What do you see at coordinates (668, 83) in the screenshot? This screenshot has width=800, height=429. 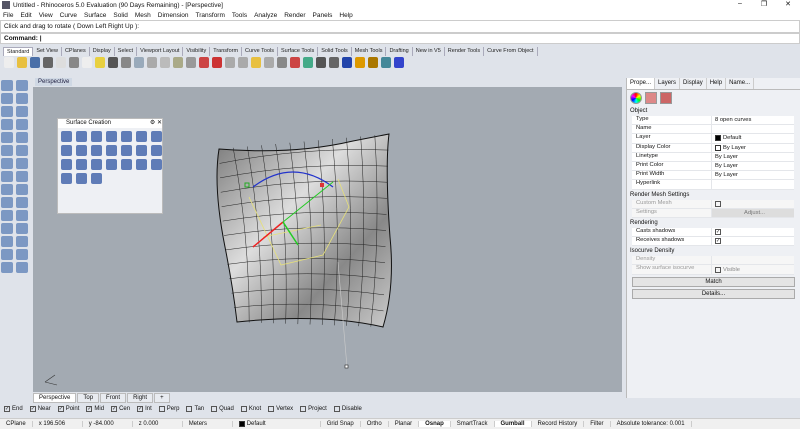 I see `panel-tab-layers: Layers` at bounding box center [668, 83].